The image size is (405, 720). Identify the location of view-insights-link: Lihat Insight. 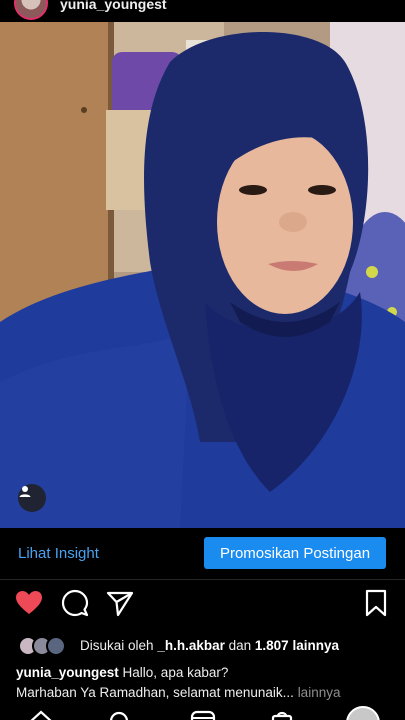
(58, 553).